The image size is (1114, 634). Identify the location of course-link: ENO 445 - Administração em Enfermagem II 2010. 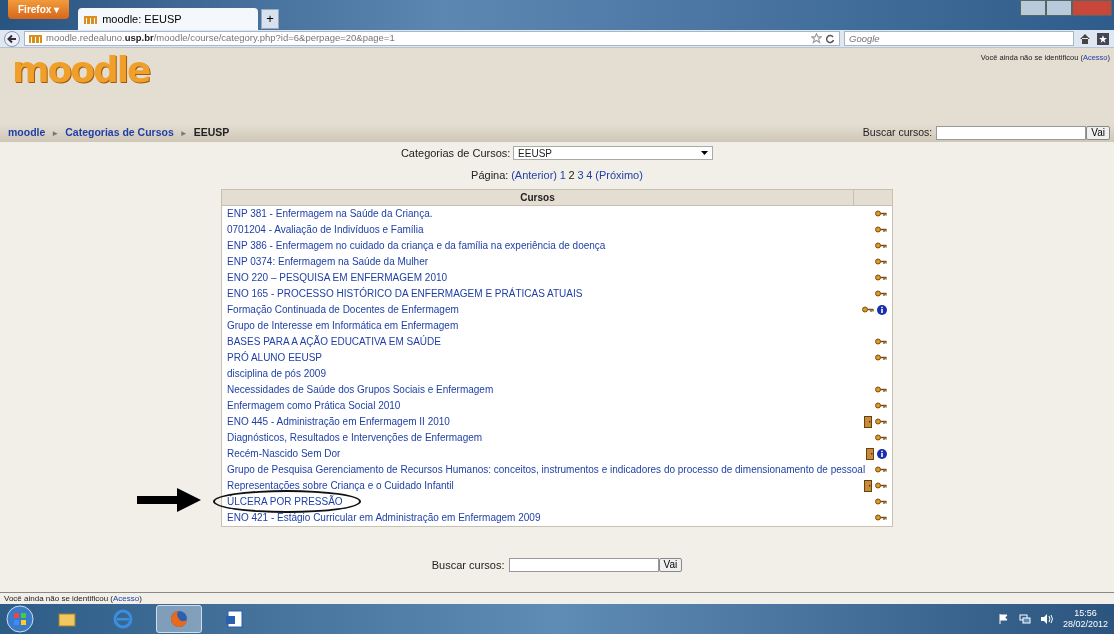
(338, 422).